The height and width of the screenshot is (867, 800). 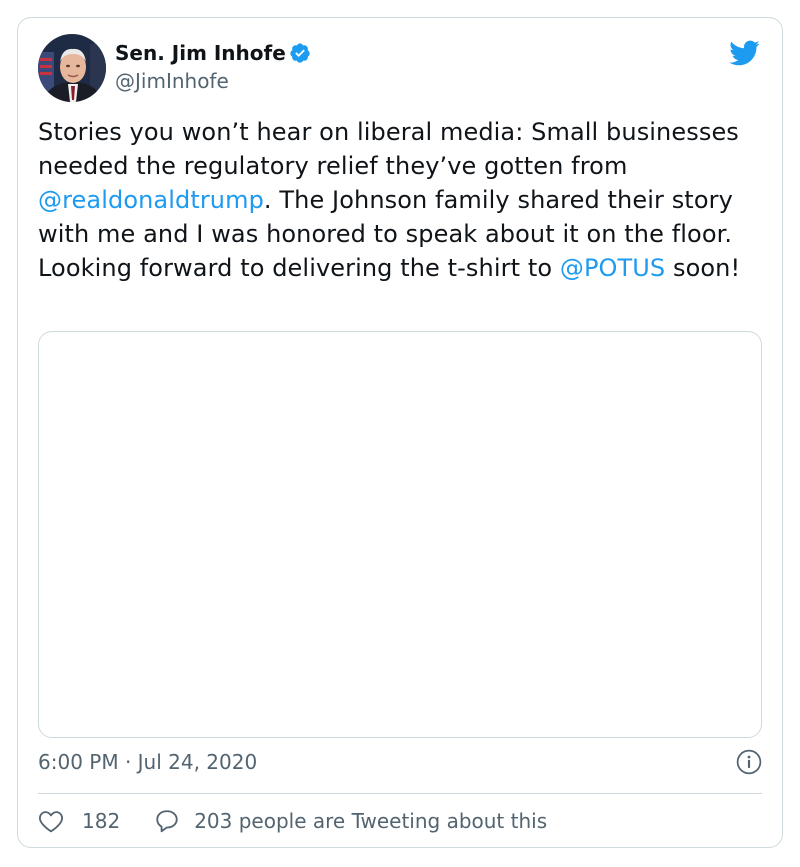 I want to click on author-handle: @JimInhofe, so click(x=172, y=81).